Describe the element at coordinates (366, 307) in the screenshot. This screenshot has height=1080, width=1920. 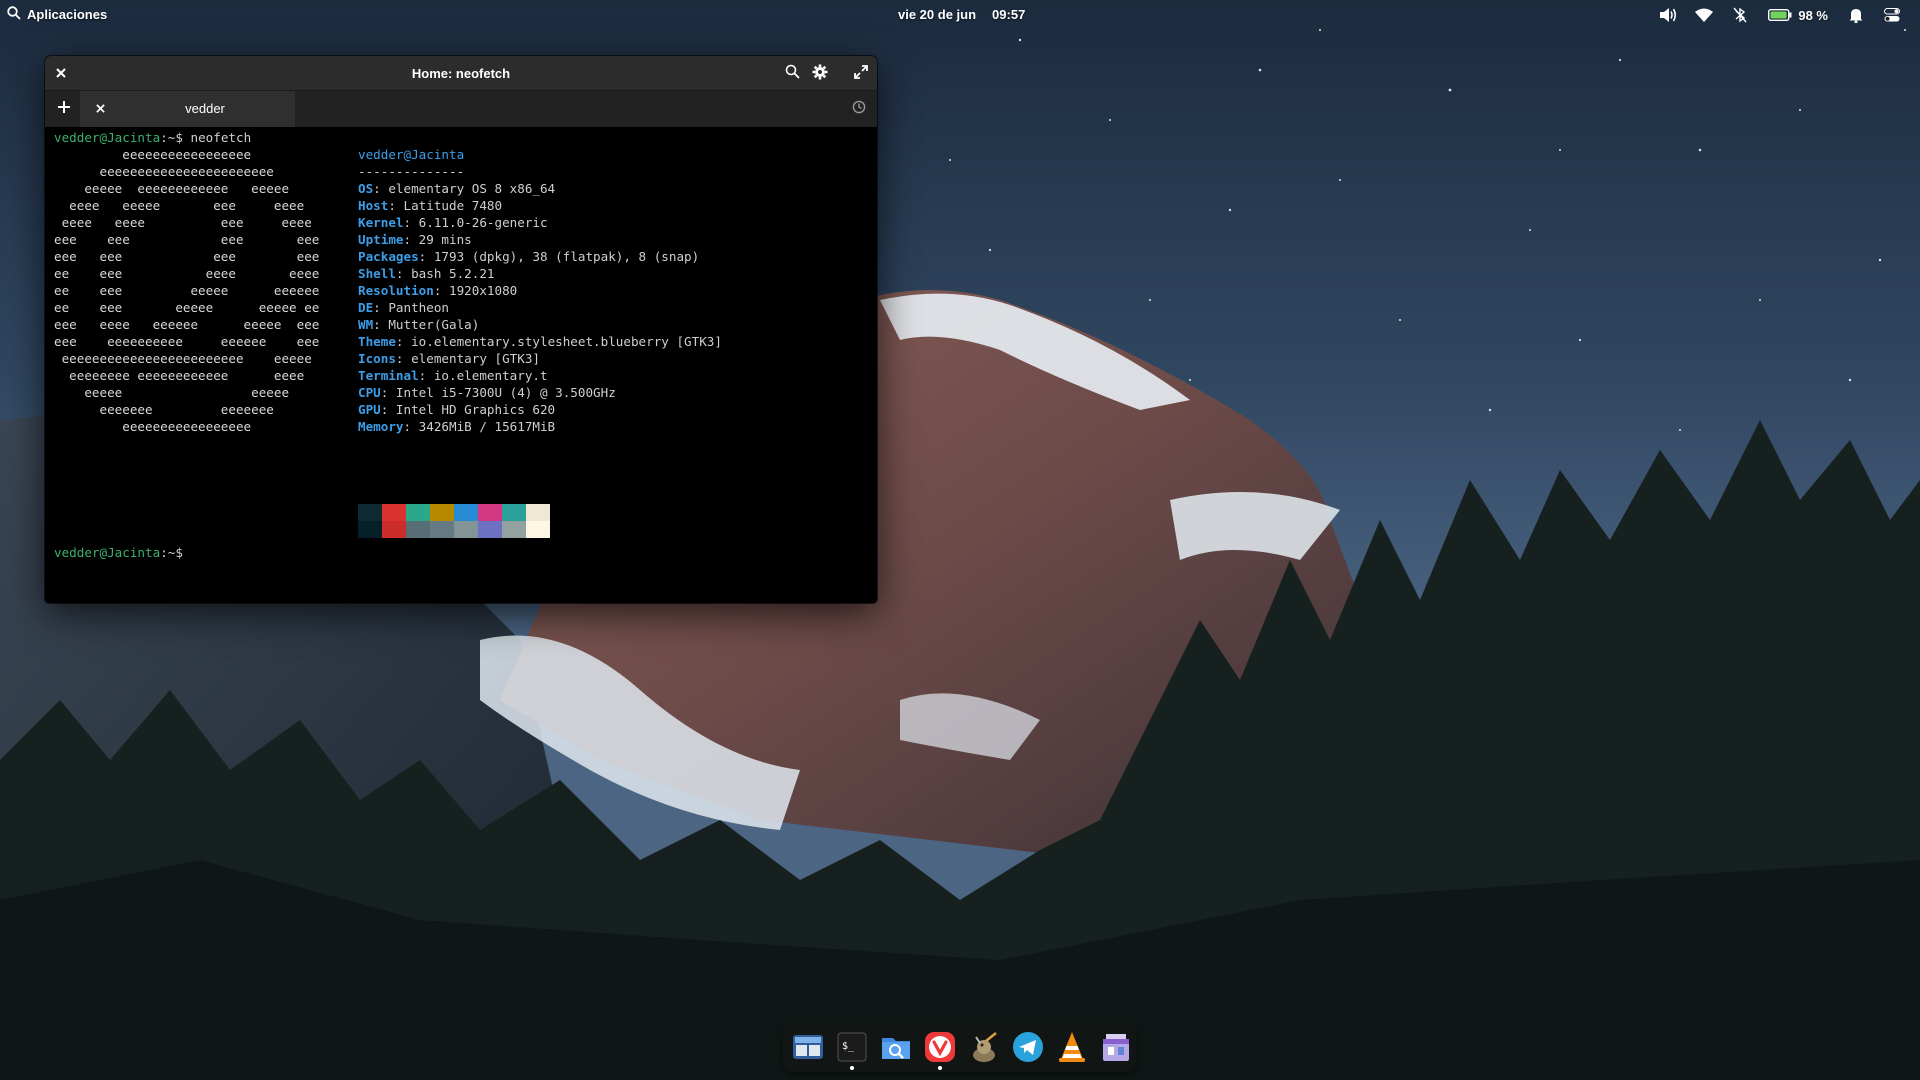
I see `info-key: DE` at that location.